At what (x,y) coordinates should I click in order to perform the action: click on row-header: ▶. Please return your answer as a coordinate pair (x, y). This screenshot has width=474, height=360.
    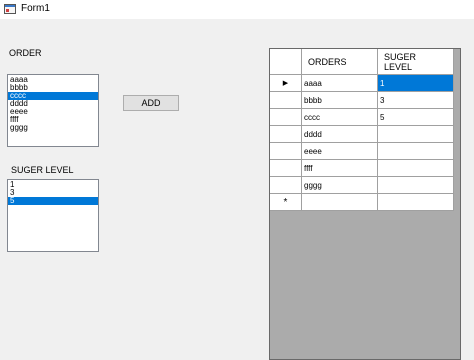
    Looking at the image, I should click on (286, 83).